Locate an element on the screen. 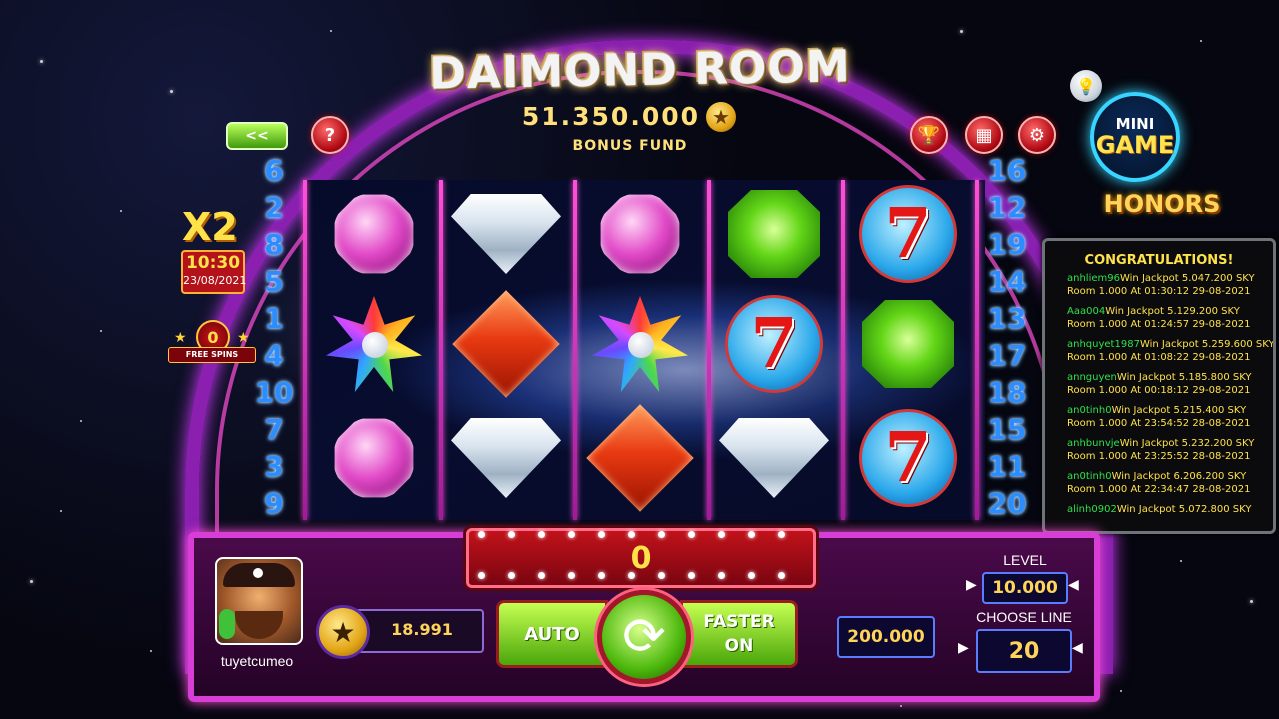  spin-button: ⟳ is located at coordinates (644, 637).